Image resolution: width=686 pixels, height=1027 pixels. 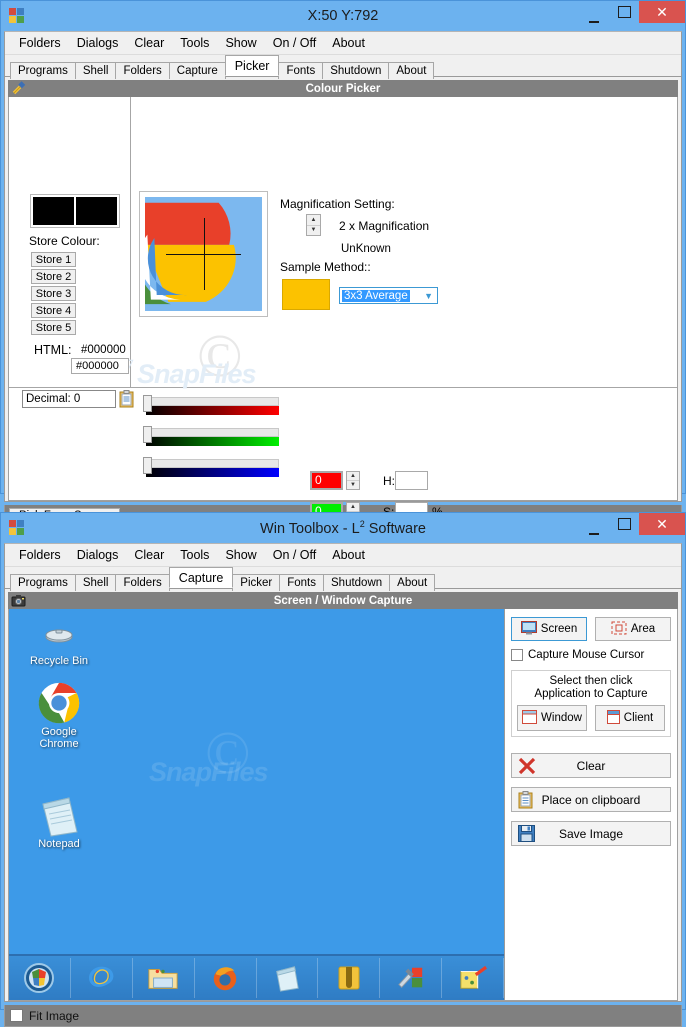 What do you see at coordinates (212, 472) in the screenshot?
I see `blue-gradient` at bounding box center [212, 472].